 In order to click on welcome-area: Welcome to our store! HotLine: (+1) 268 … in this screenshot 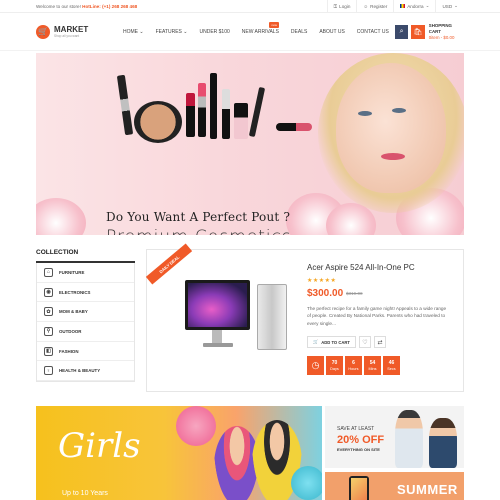, I will do `click(86, 6)`.